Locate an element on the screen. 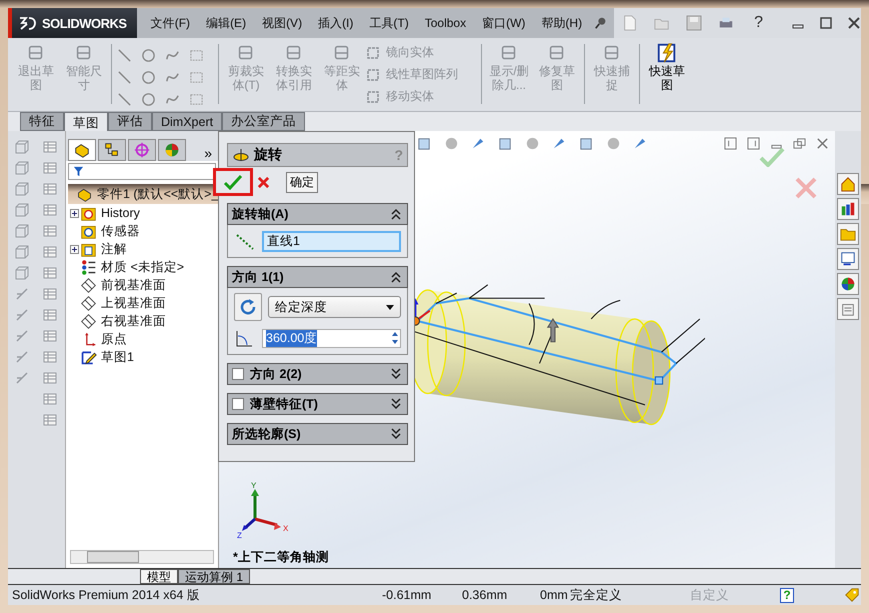  pin-icon is located at coordinates (601, 23).